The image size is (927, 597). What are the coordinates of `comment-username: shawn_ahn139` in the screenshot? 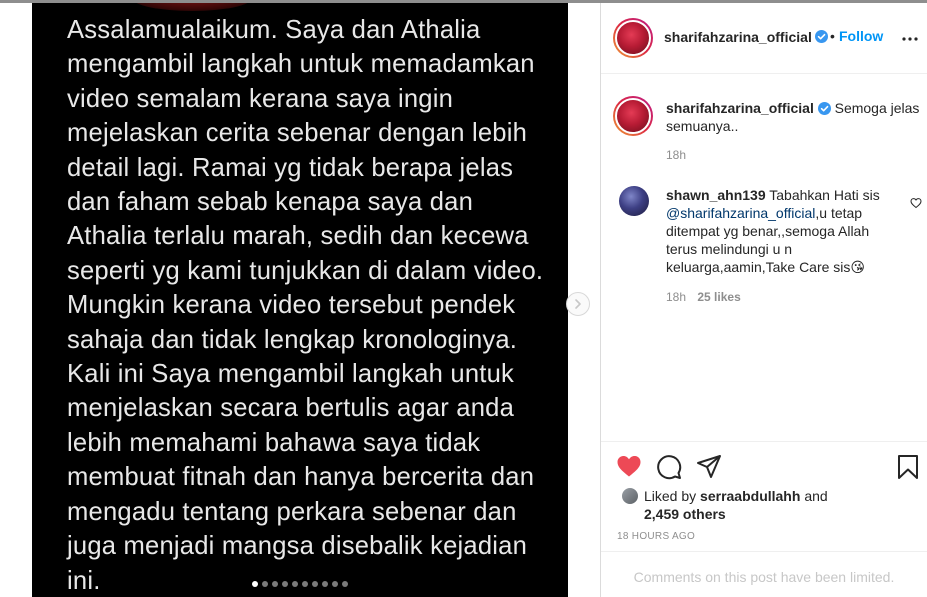 It's located at (716, 195).